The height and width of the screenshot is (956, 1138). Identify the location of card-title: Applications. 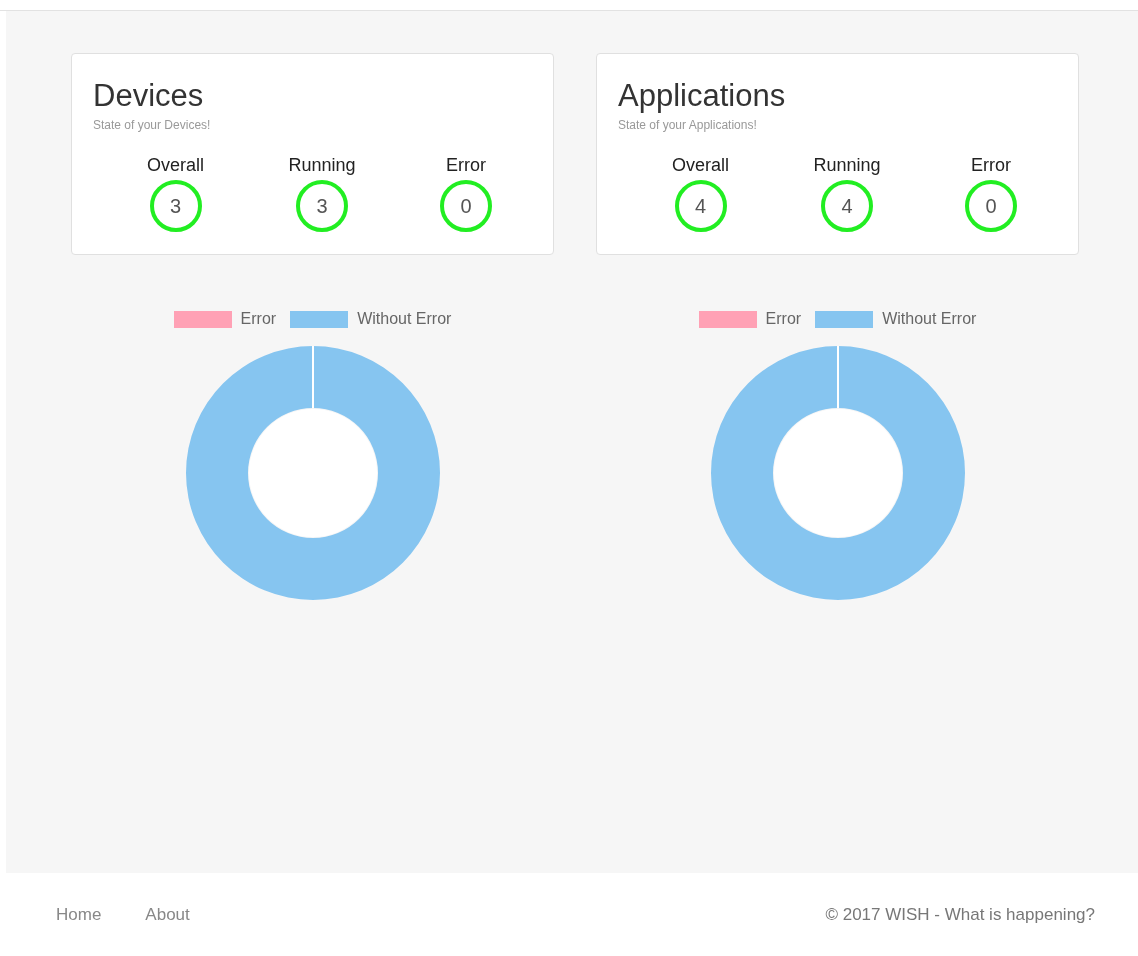
(702, 96).